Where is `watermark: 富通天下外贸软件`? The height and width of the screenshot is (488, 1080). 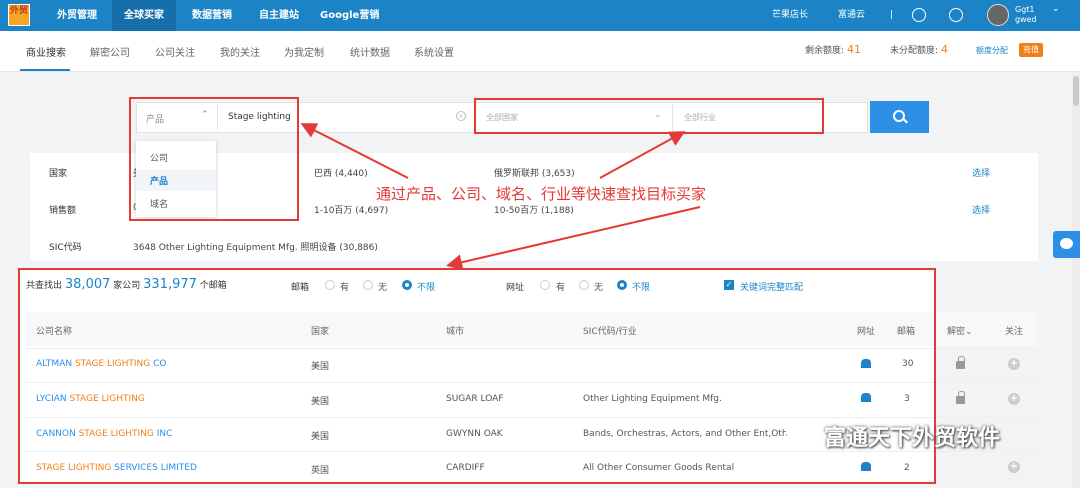 watermark: 富通天下外贸软件 is located at coordinates (890, 436).